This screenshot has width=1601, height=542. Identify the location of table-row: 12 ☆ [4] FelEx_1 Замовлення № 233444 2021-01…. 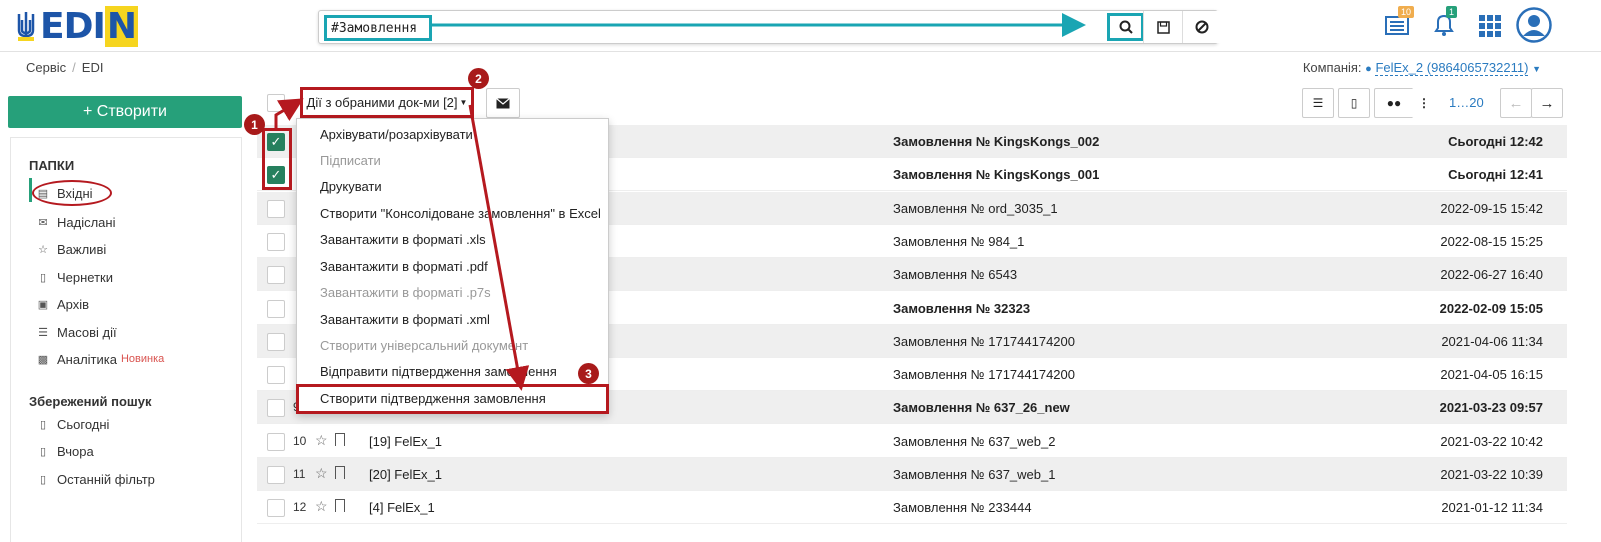
(912, 508).